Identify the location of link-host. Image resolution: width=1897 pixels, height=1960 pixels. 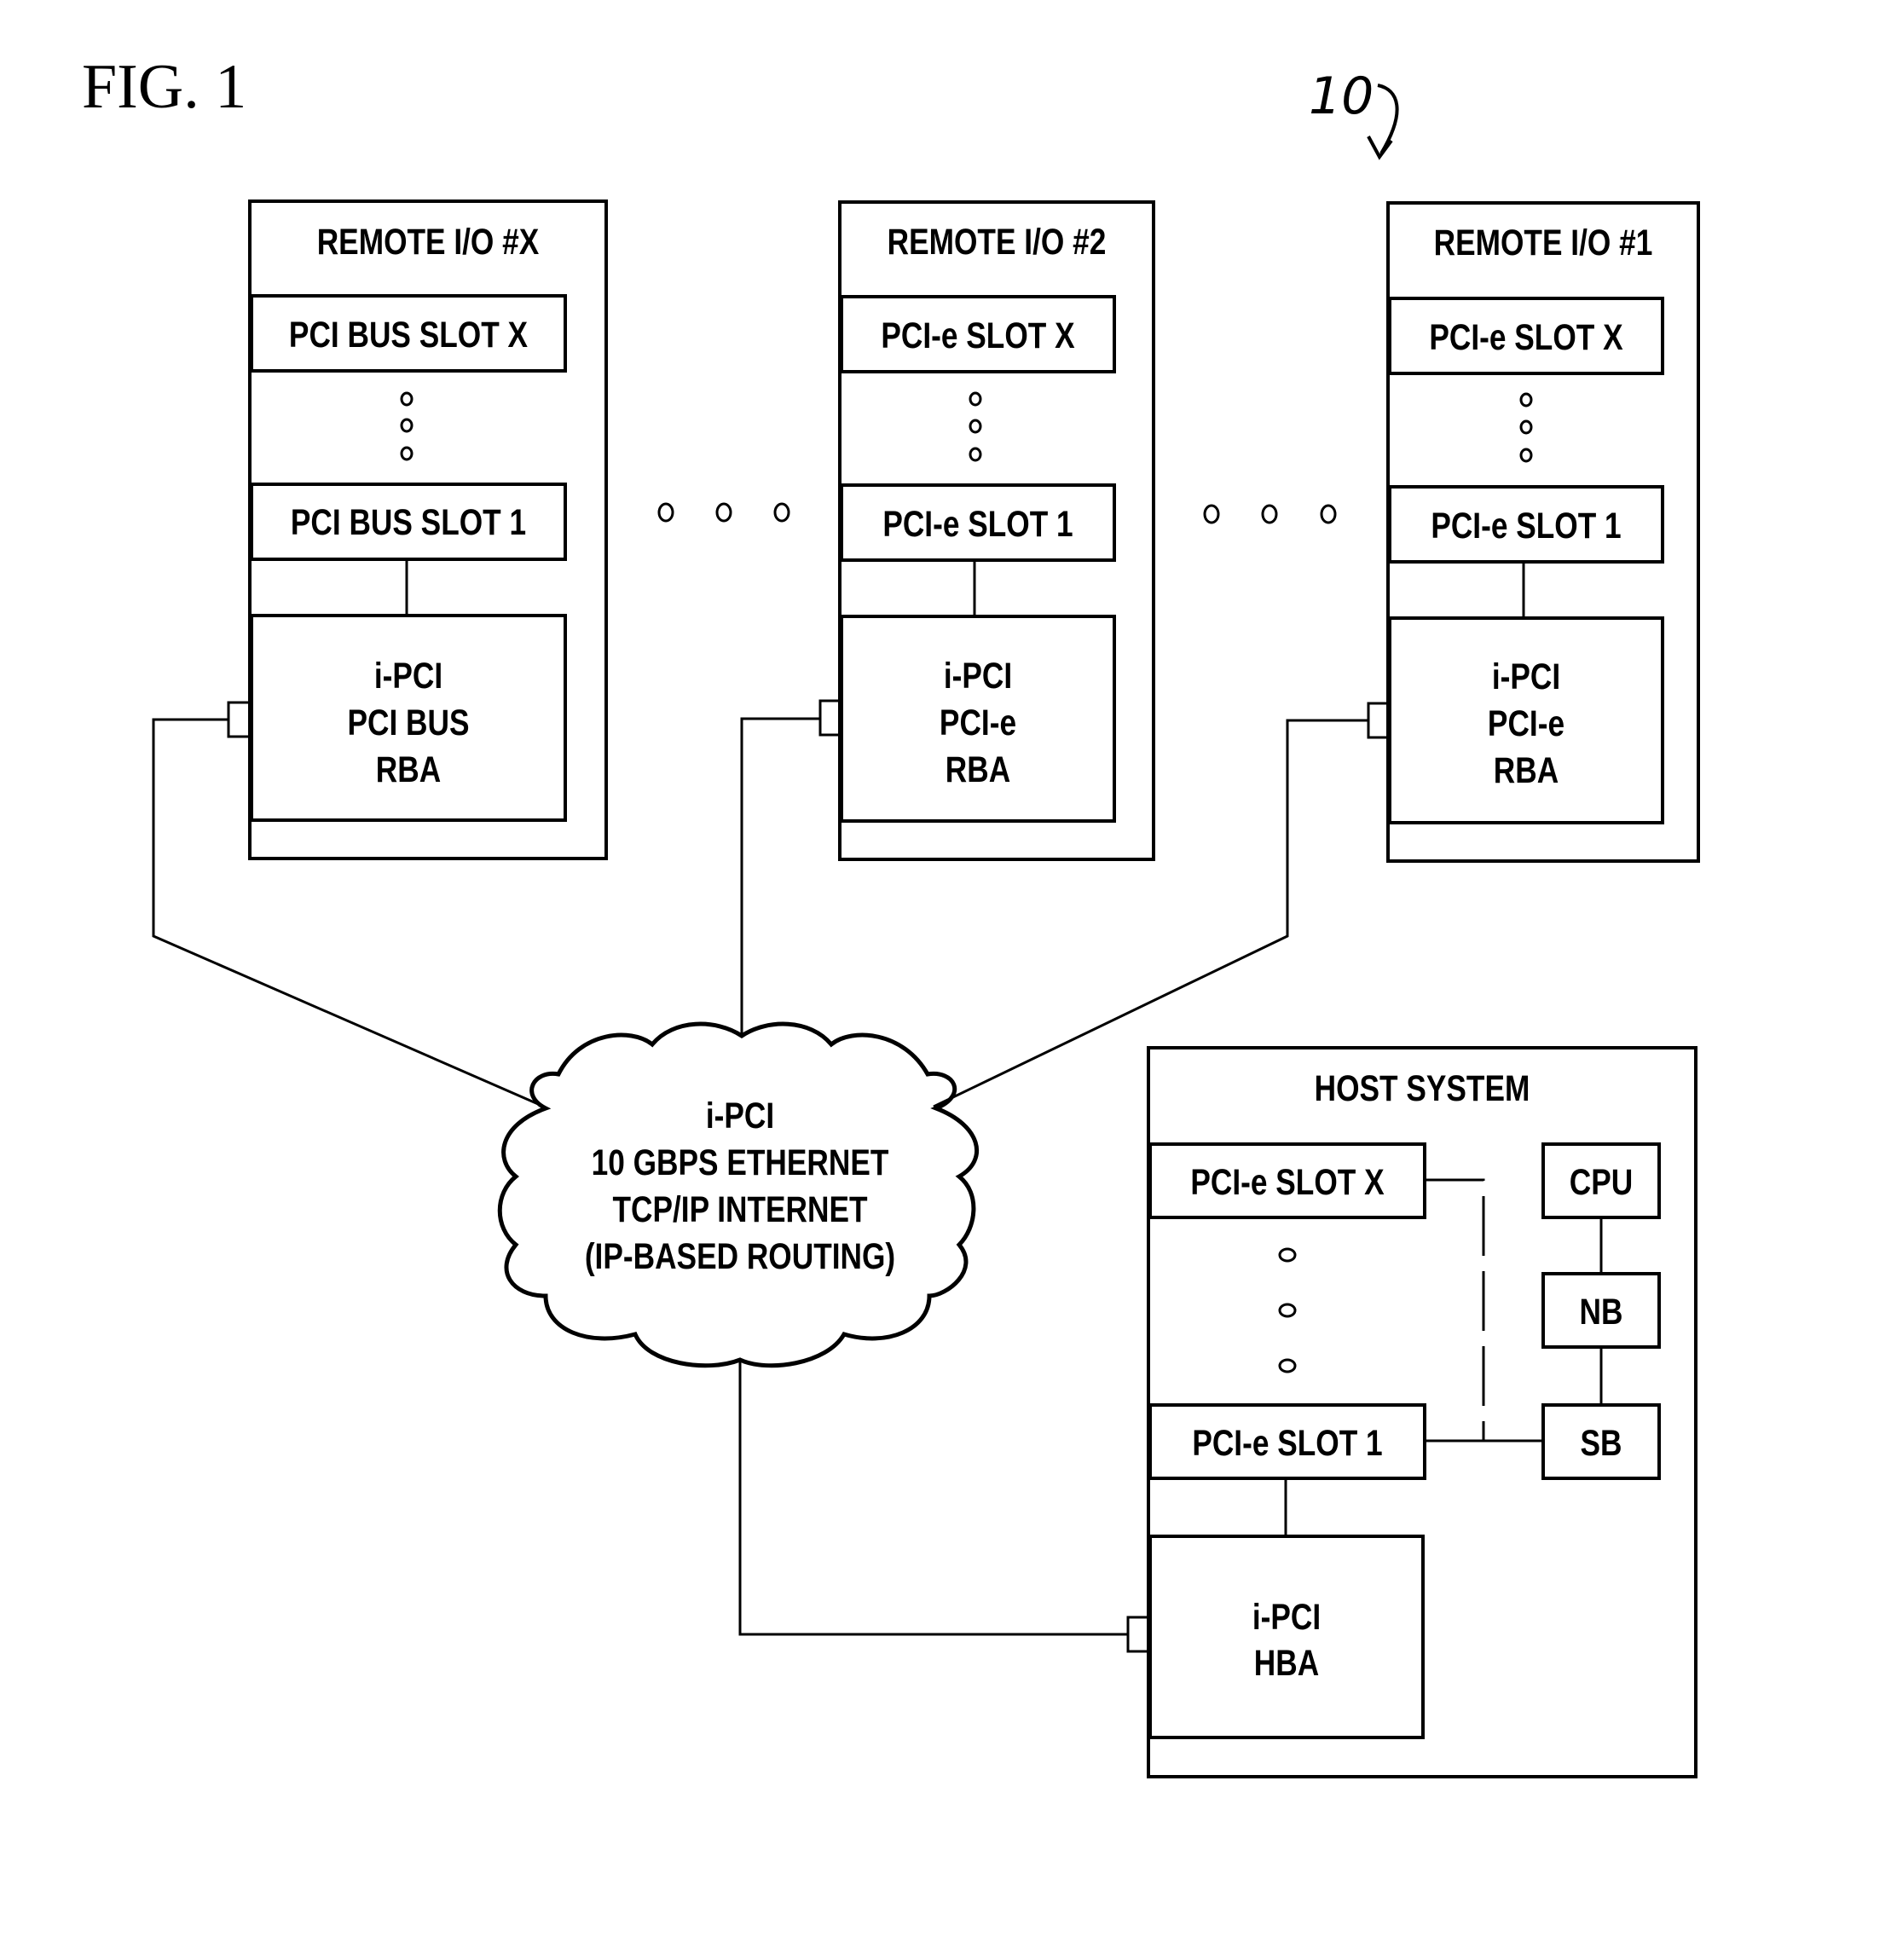
(933, 1498).